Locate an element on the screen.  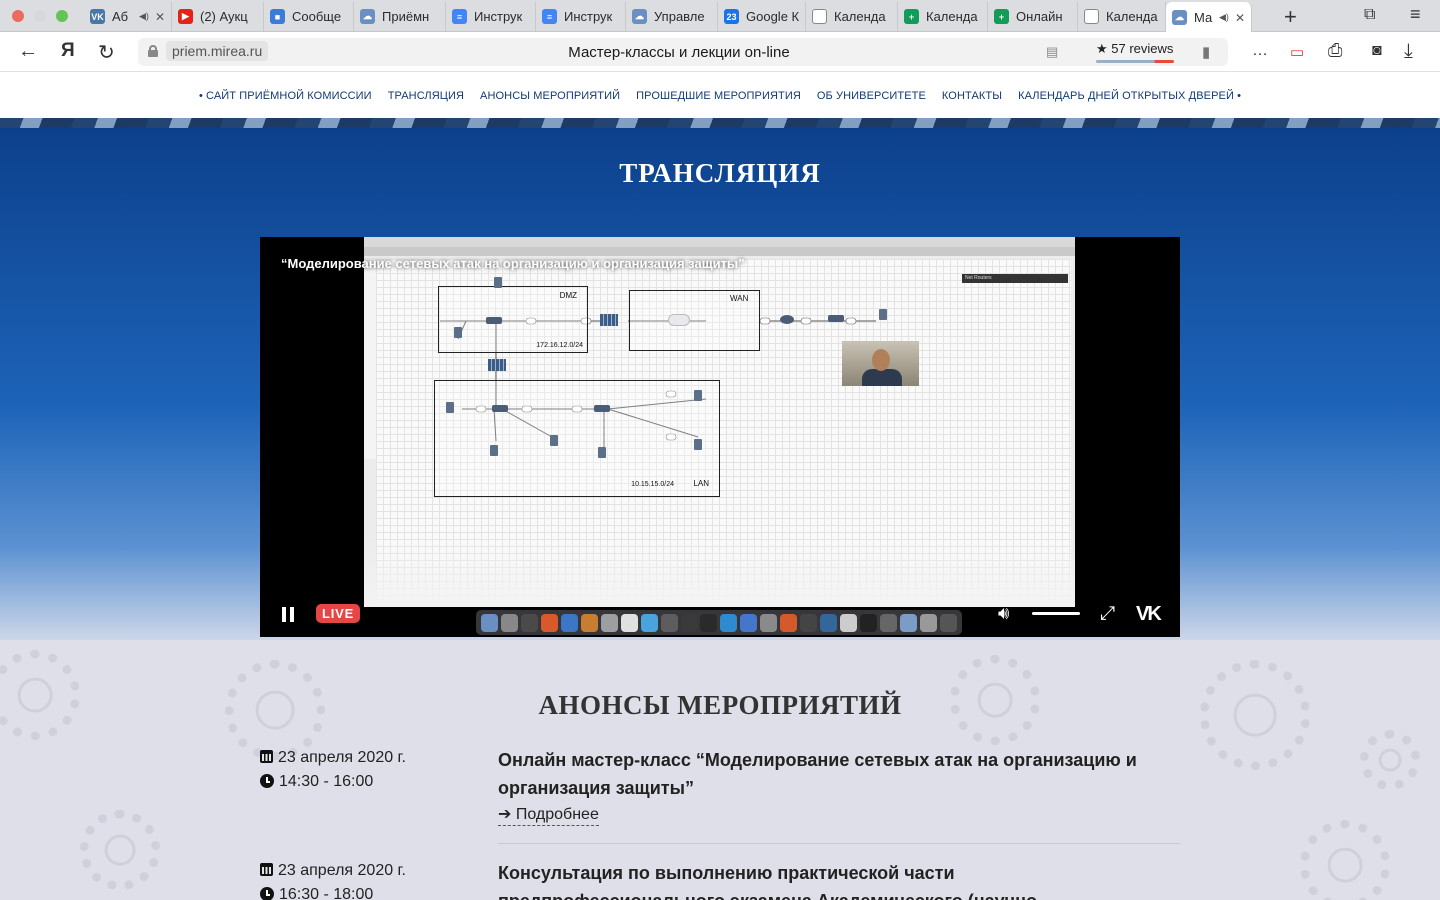
event-more-link: ➔ Подробнее is located at coordinates (548, 815).